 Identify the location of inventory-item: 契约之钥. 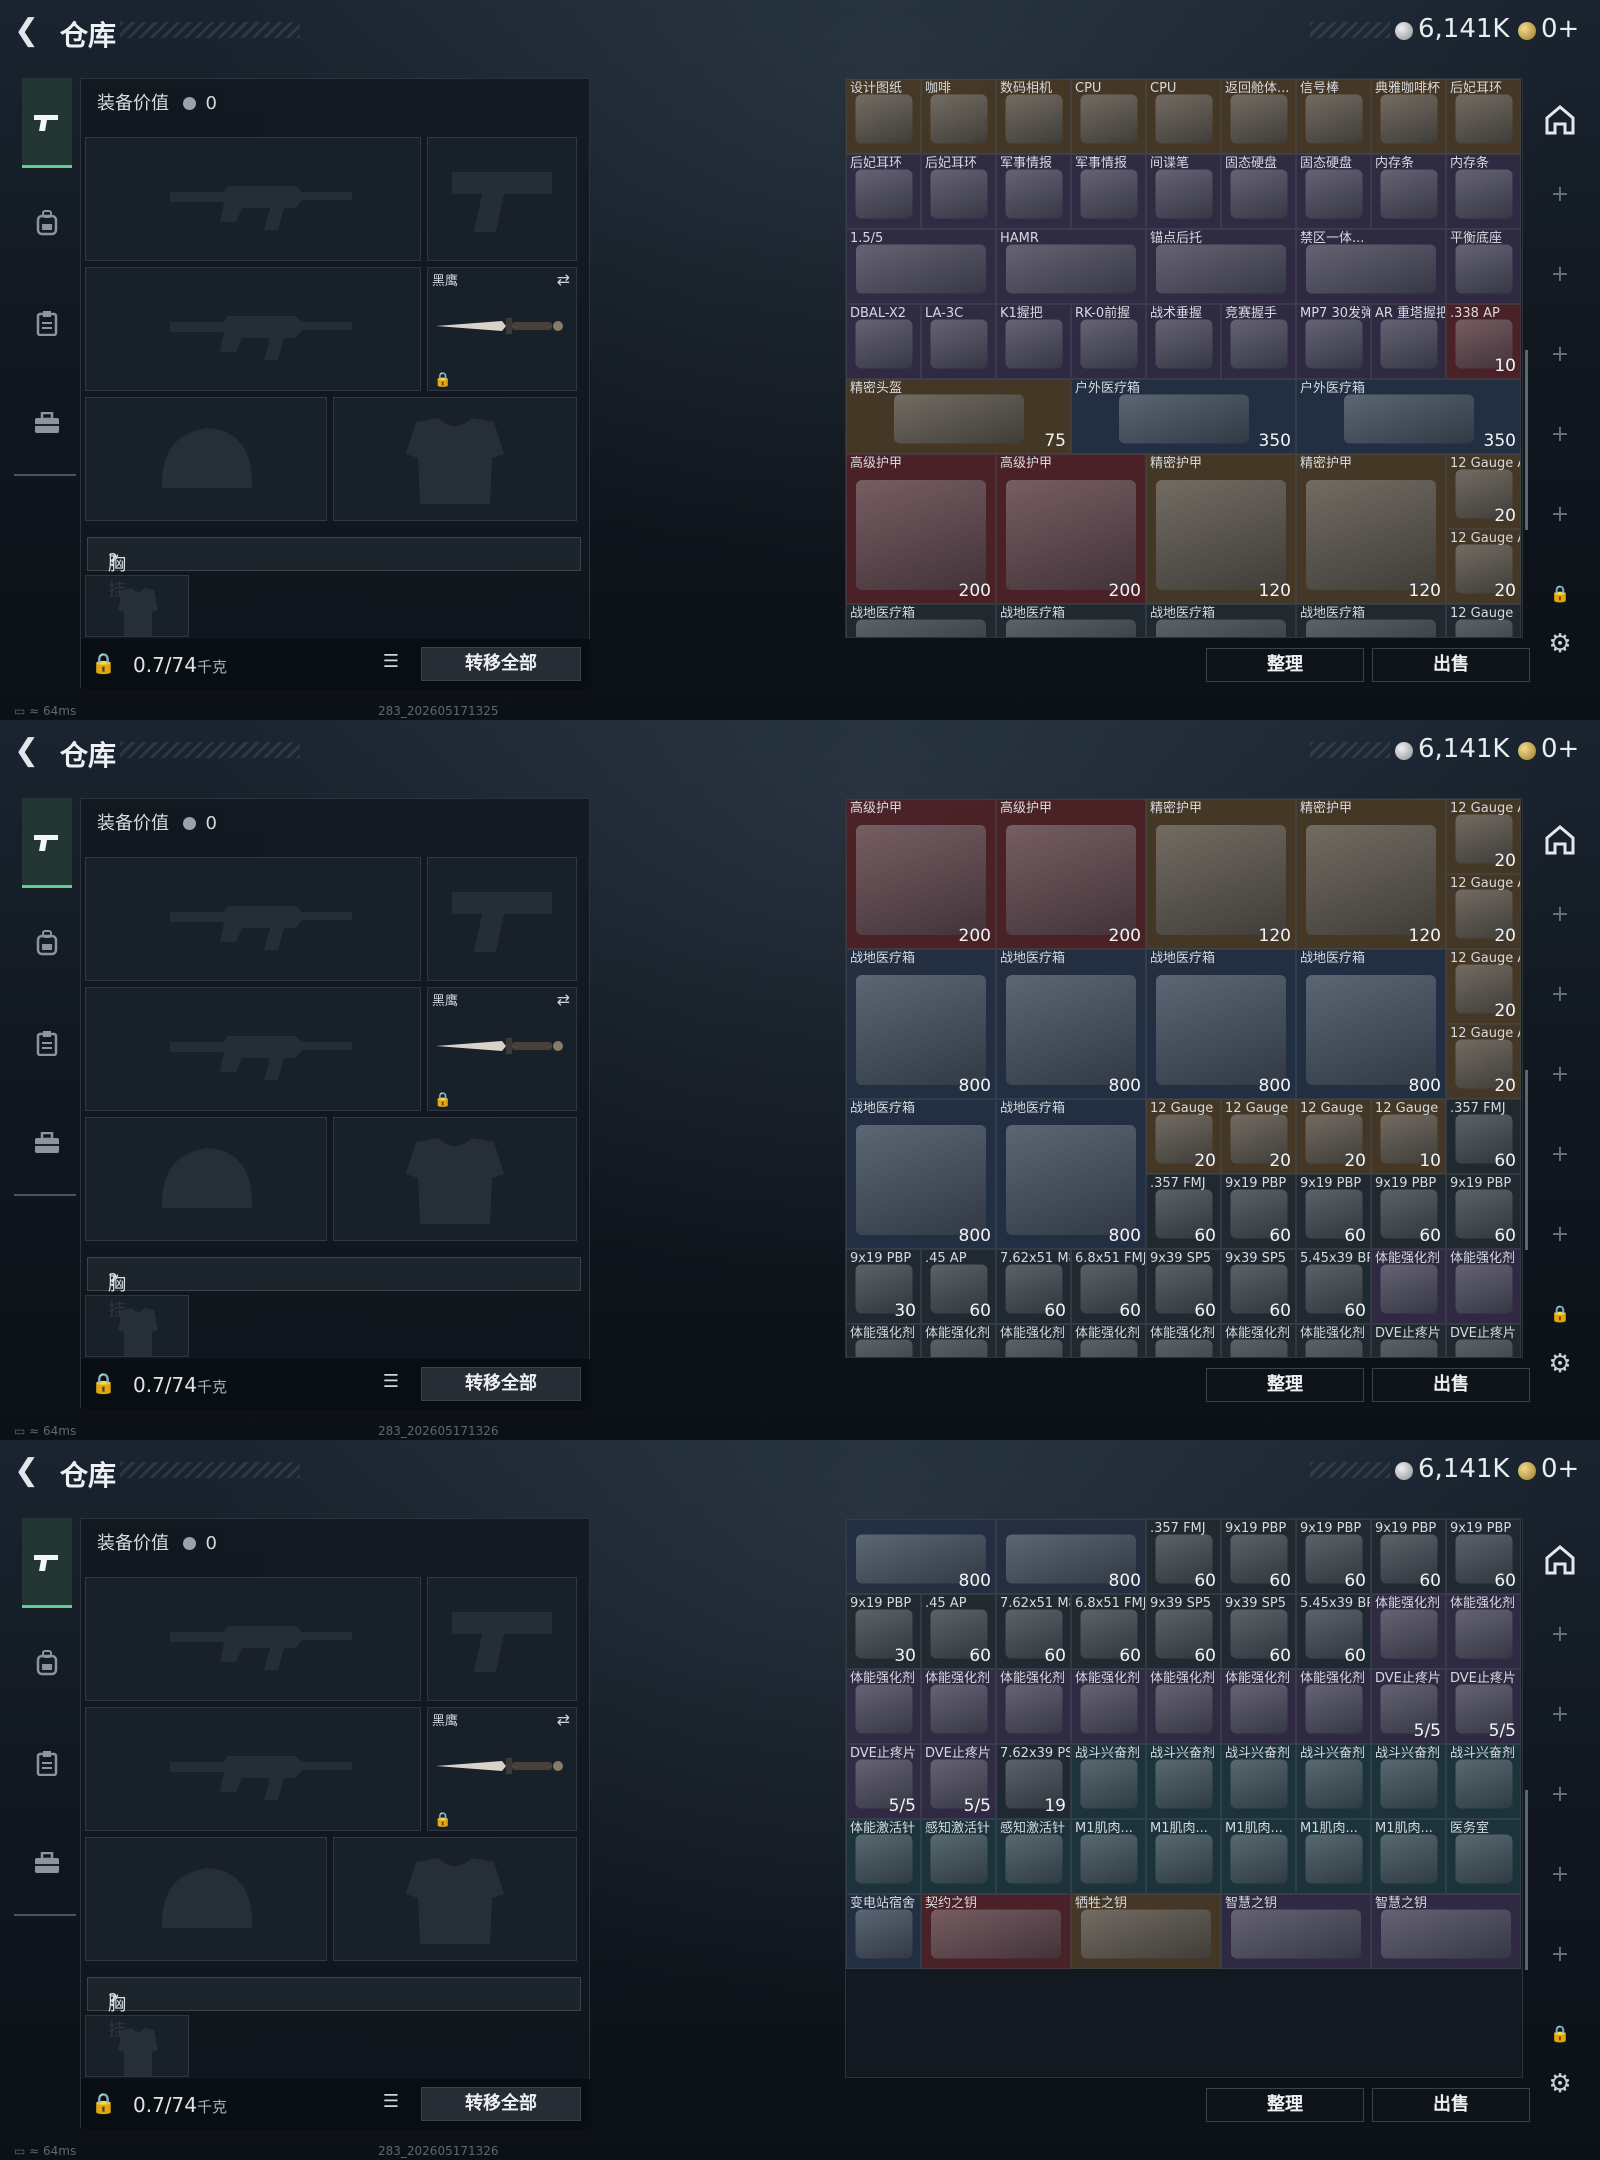
(996, 1931).